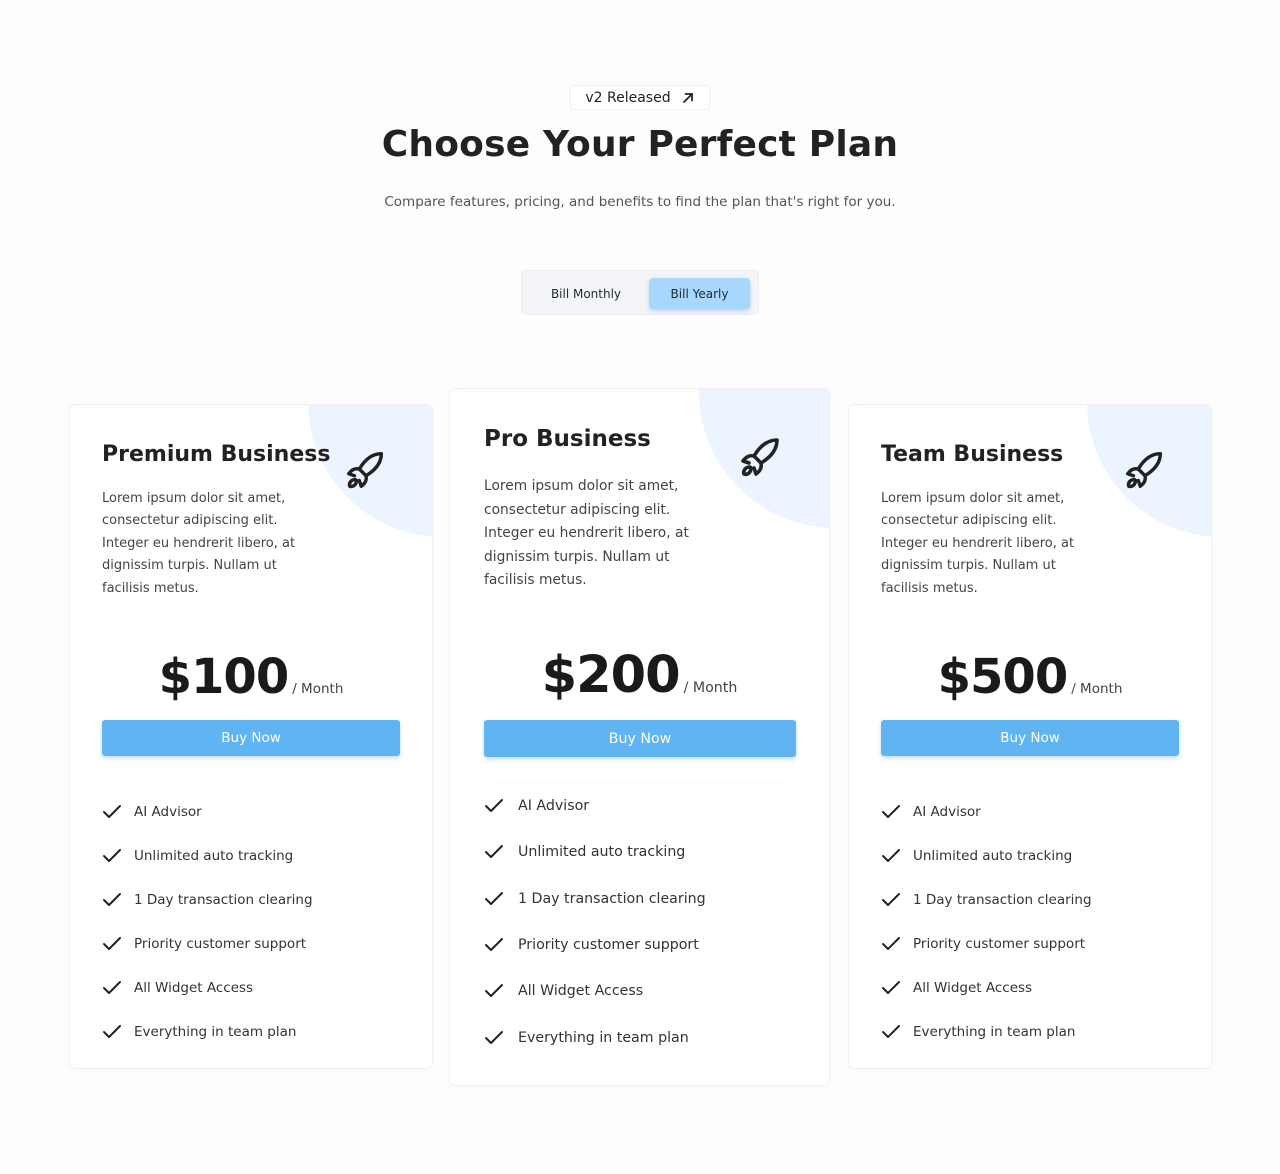 Image resolution: width=1280 pixels, height=1174 pixels. I want to click on price-amount: $500, so click(1003, 677).